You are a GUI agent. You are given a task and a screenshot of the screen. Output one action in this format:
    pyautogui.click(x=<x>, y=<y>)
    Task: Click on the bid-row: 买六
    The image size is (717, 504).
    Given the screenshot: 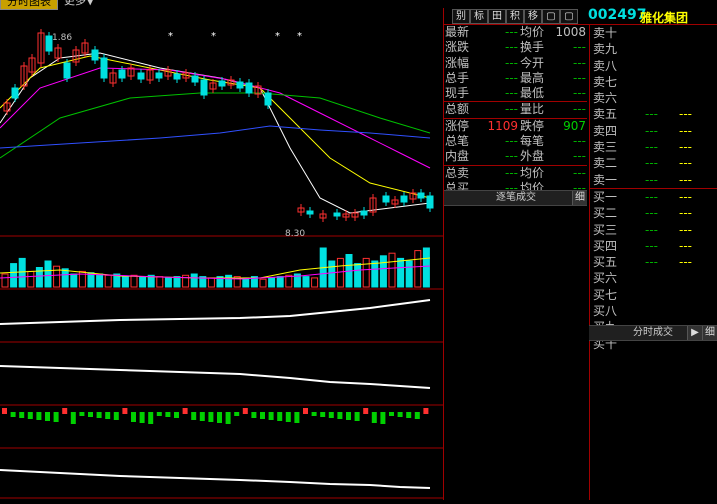 What is the action you would take?
    pyautogui.click(x=653, y=278)
    